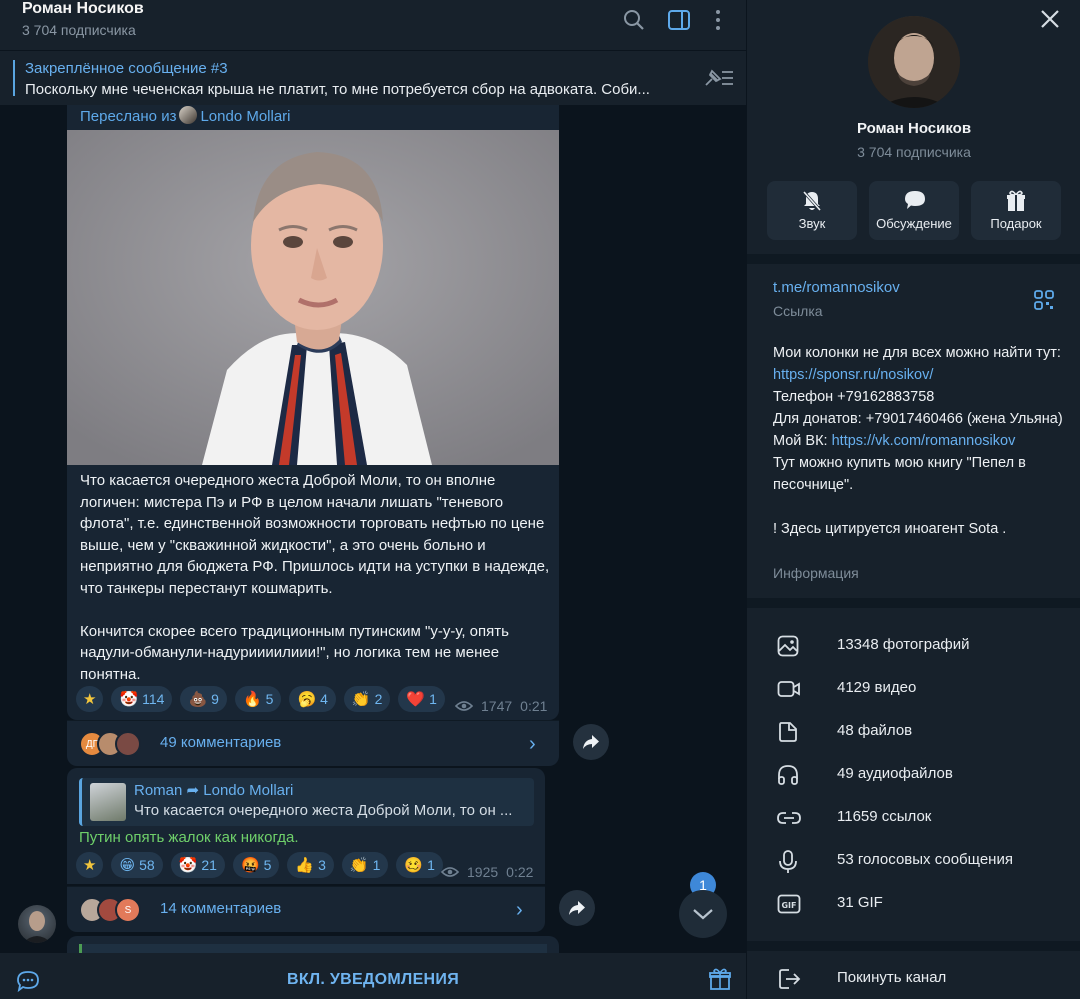 The image size is (1080, 999). What do you see at coordinates (203, 699) in the screenshot?
I see `reaction-chip: 💩 9` at bounding box center [203, 699].